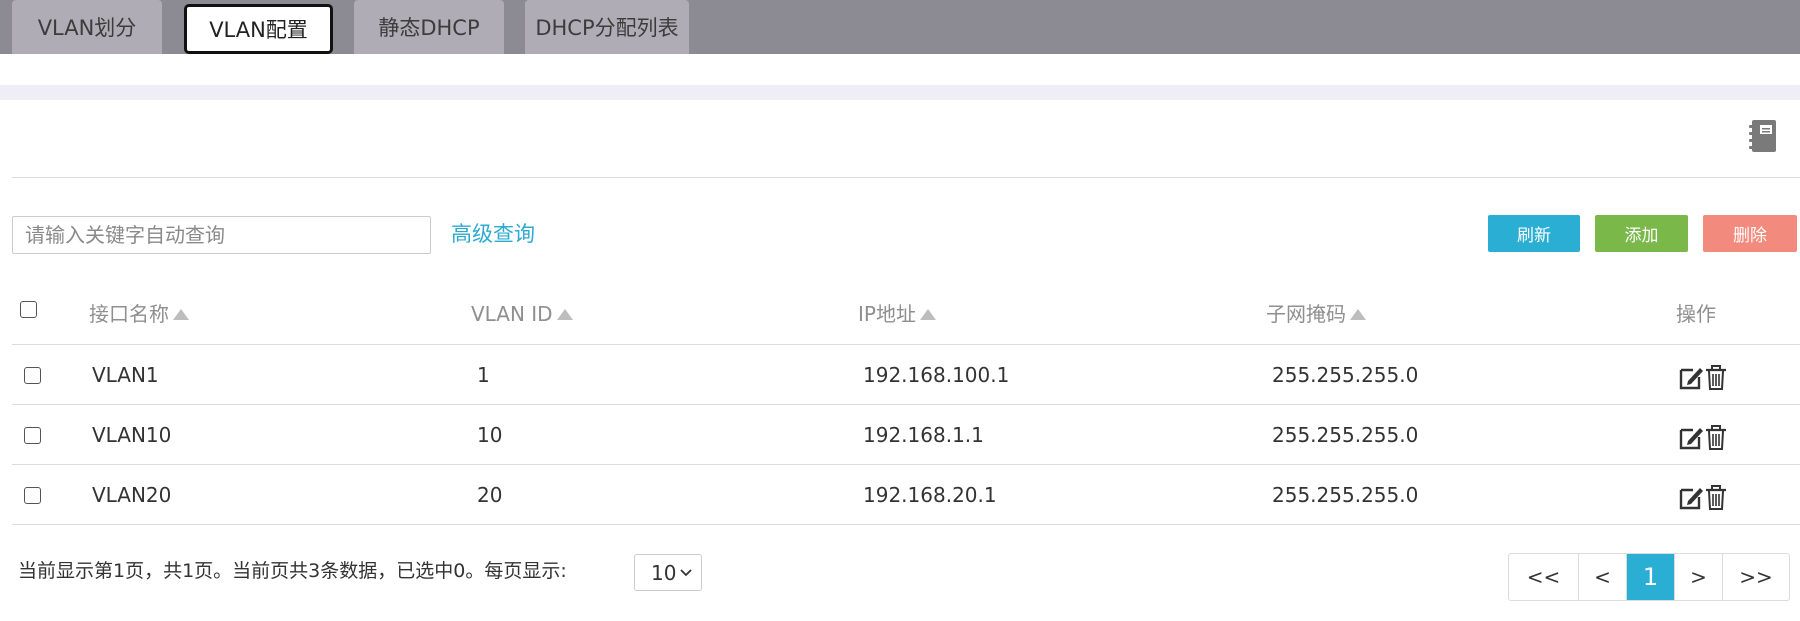 The height and width of the screenshot is (621, 1800). Describe the element at coordinates (490, 435) in the screenshot. I see `cell-vlan-id: 10` at that location.